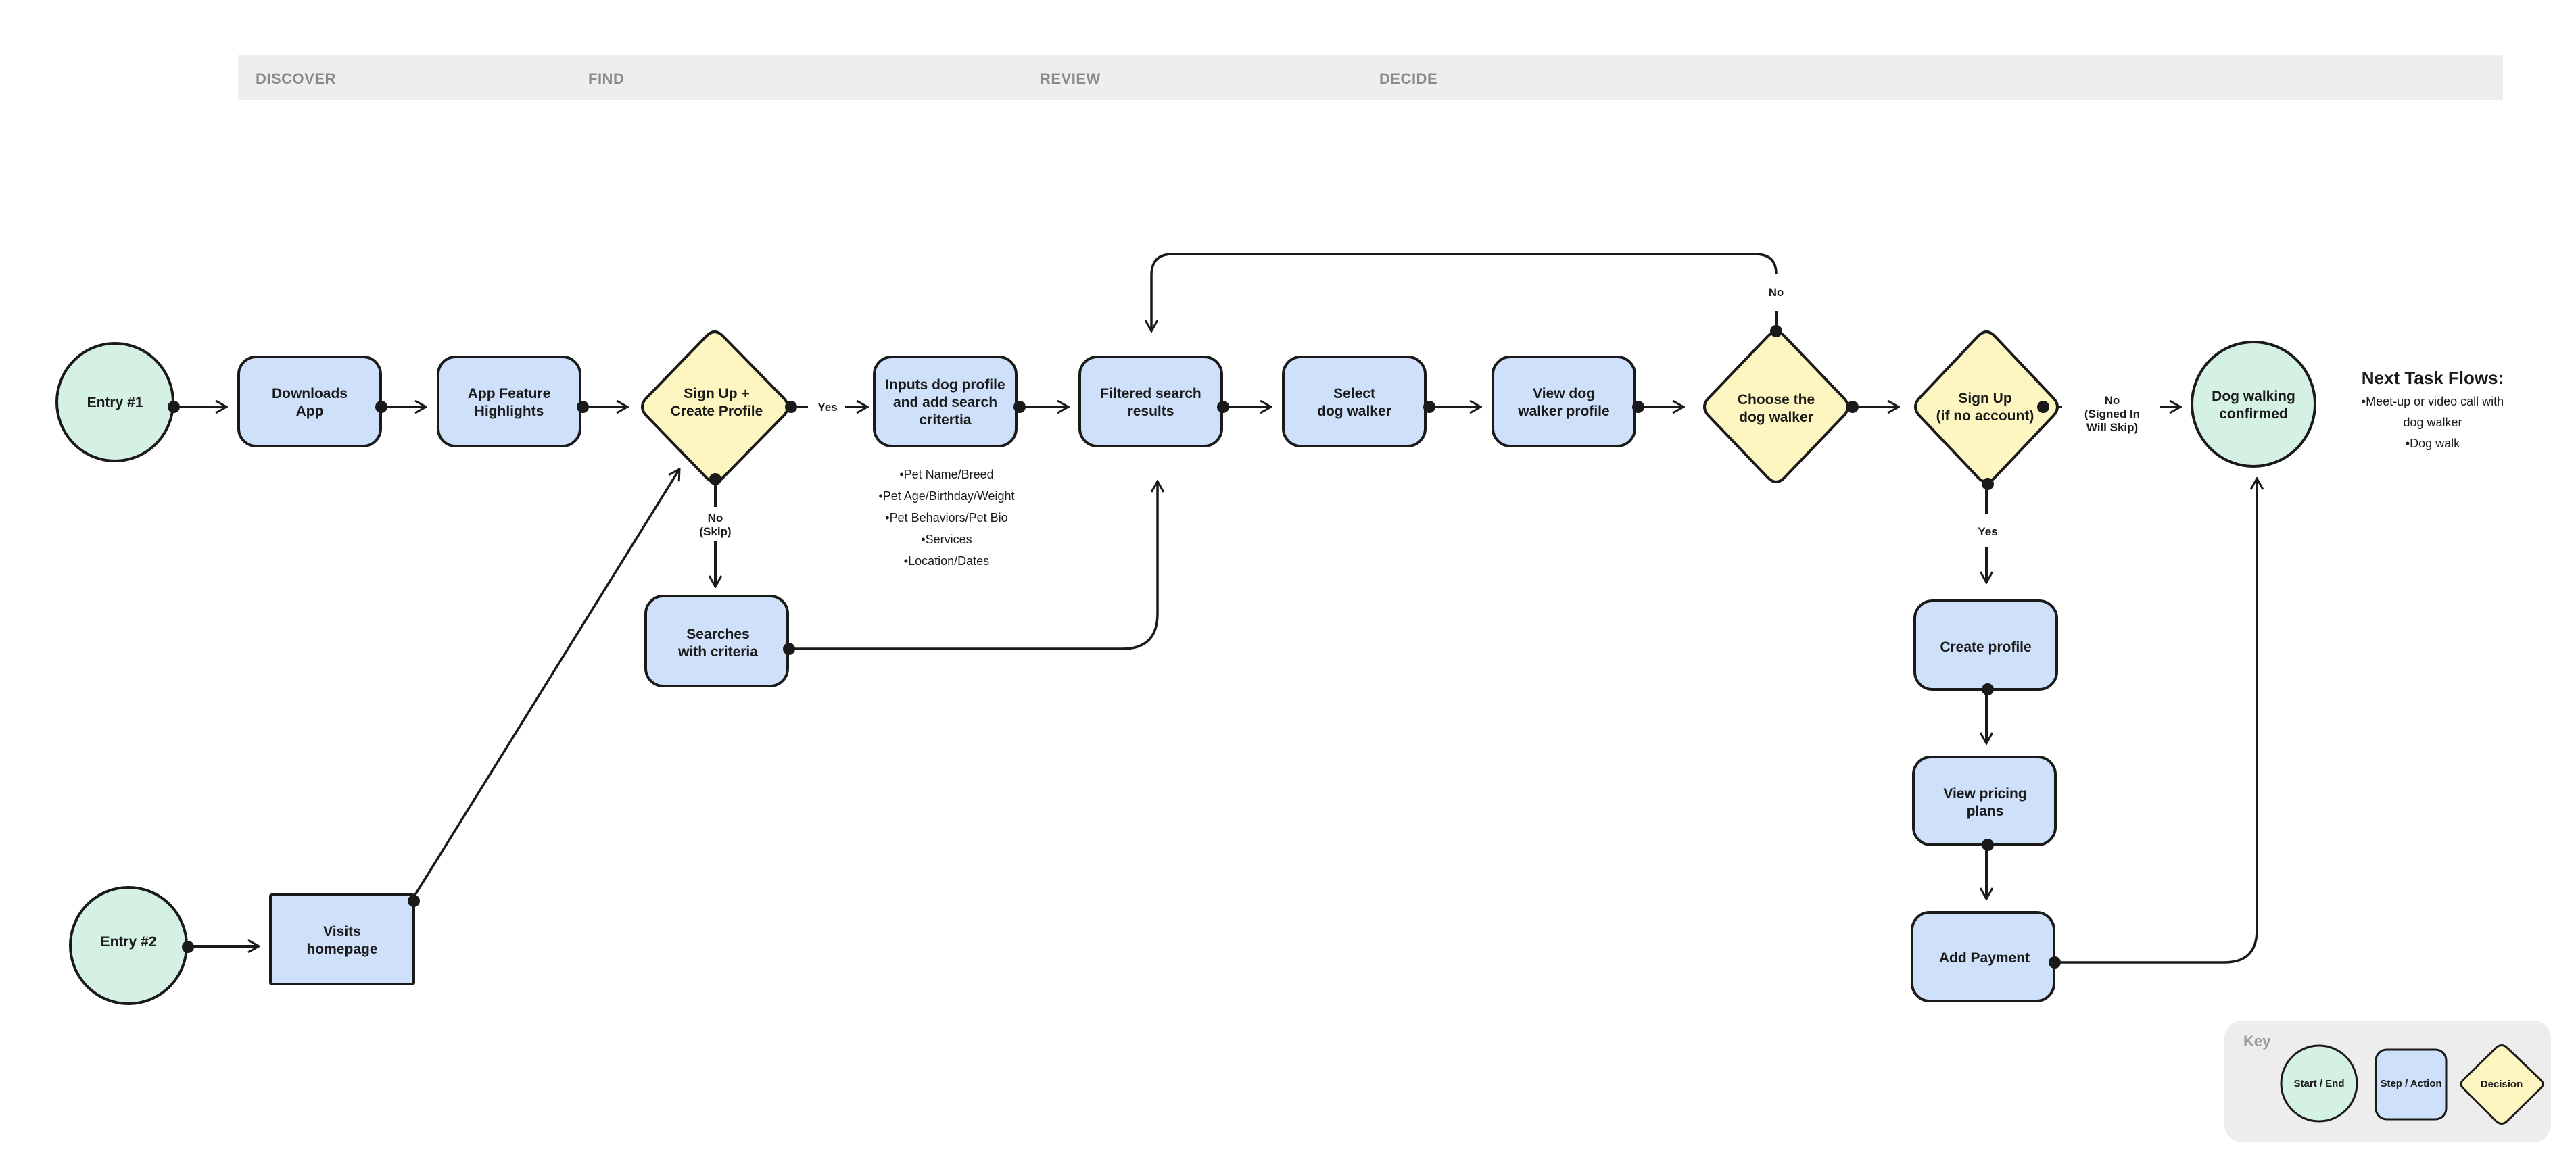 The image size is (2576, 1176). What do you see at coordinates (1985, 811) in the screenshot?
I see `text-line: plans` at bounding box center [1985, 811].